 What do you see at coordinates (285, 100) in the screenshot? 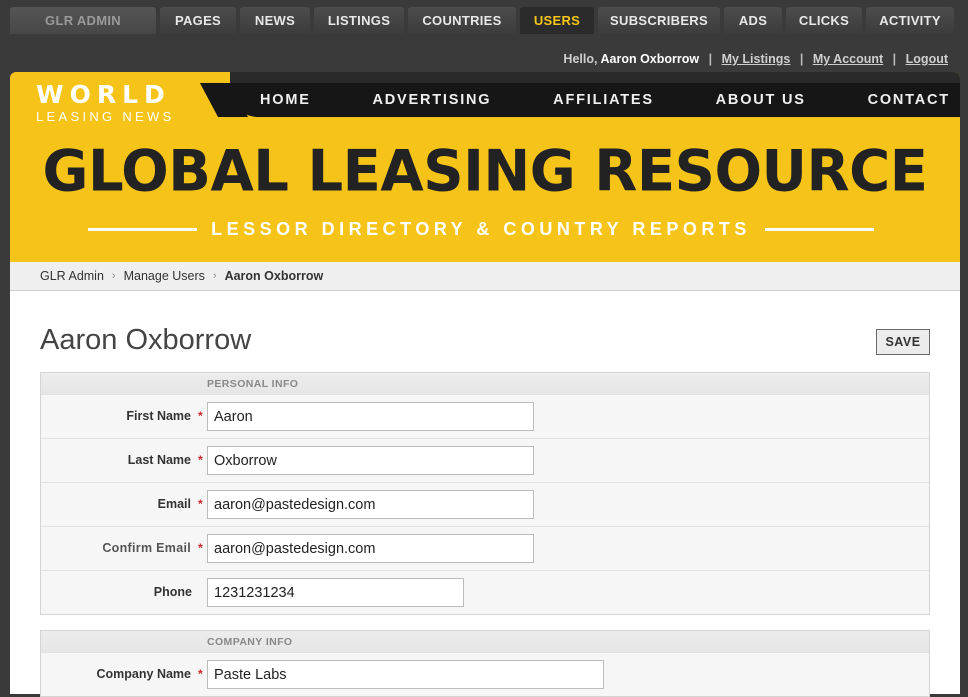
I see `nav-home: HOME` at bounding box center [285, 100].